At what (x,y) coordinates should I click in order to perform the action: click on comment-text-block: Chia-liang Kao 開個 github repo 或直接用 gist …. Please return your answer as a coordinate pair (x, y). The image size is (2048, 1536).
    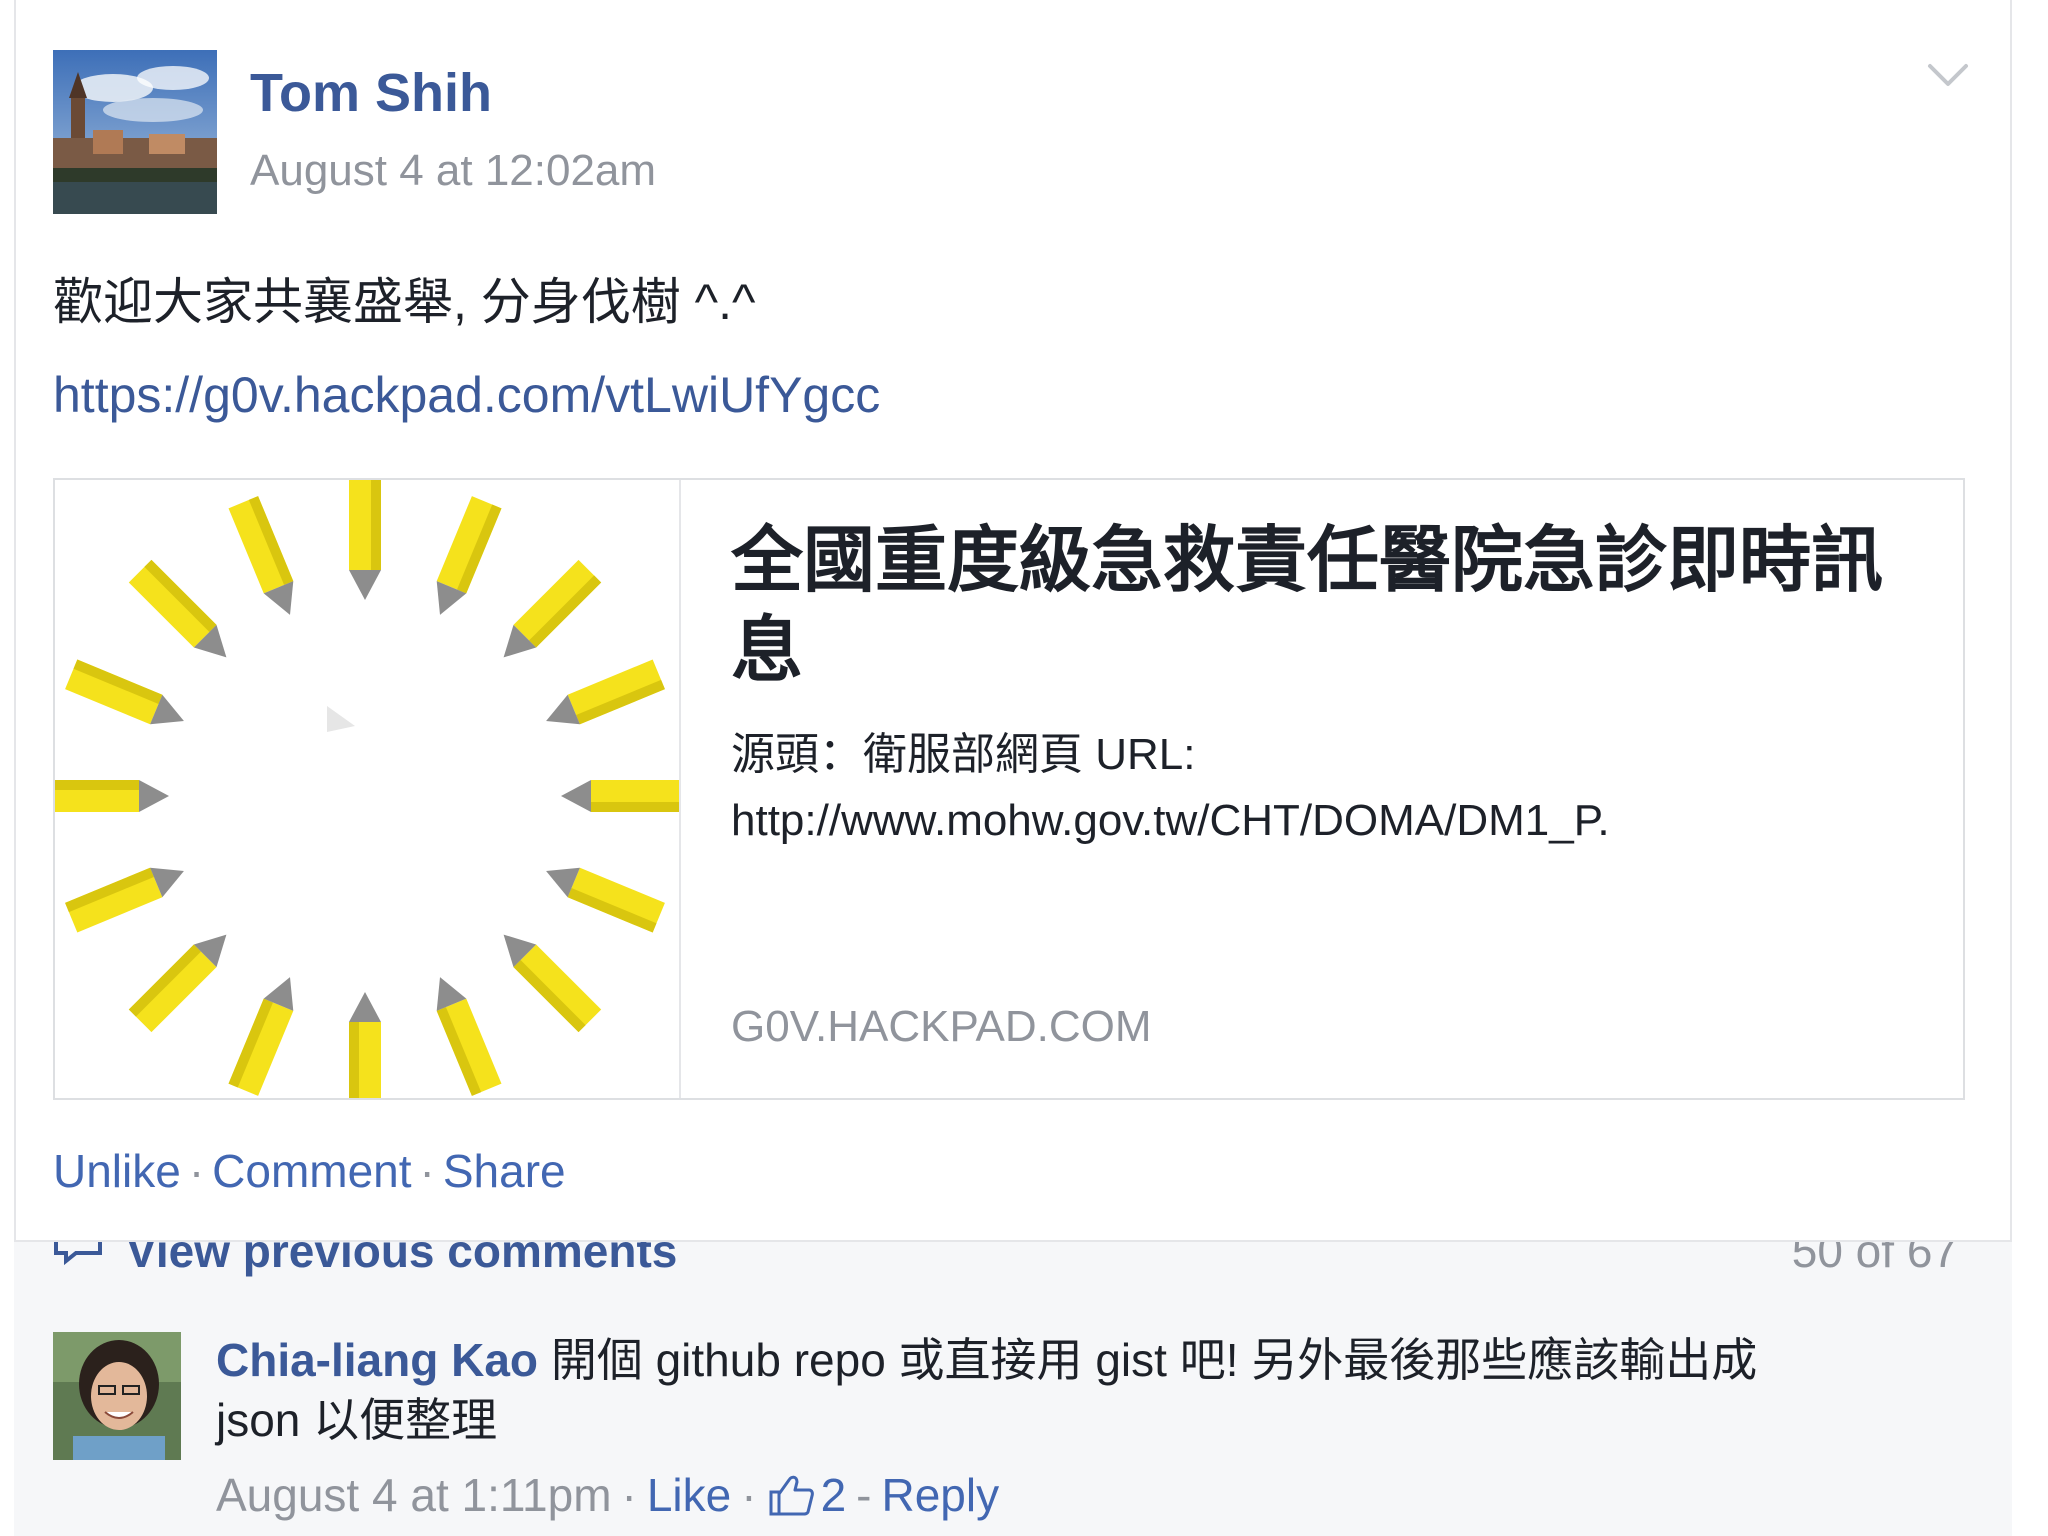
    Looking at the image, I should click on (1026, 1390).